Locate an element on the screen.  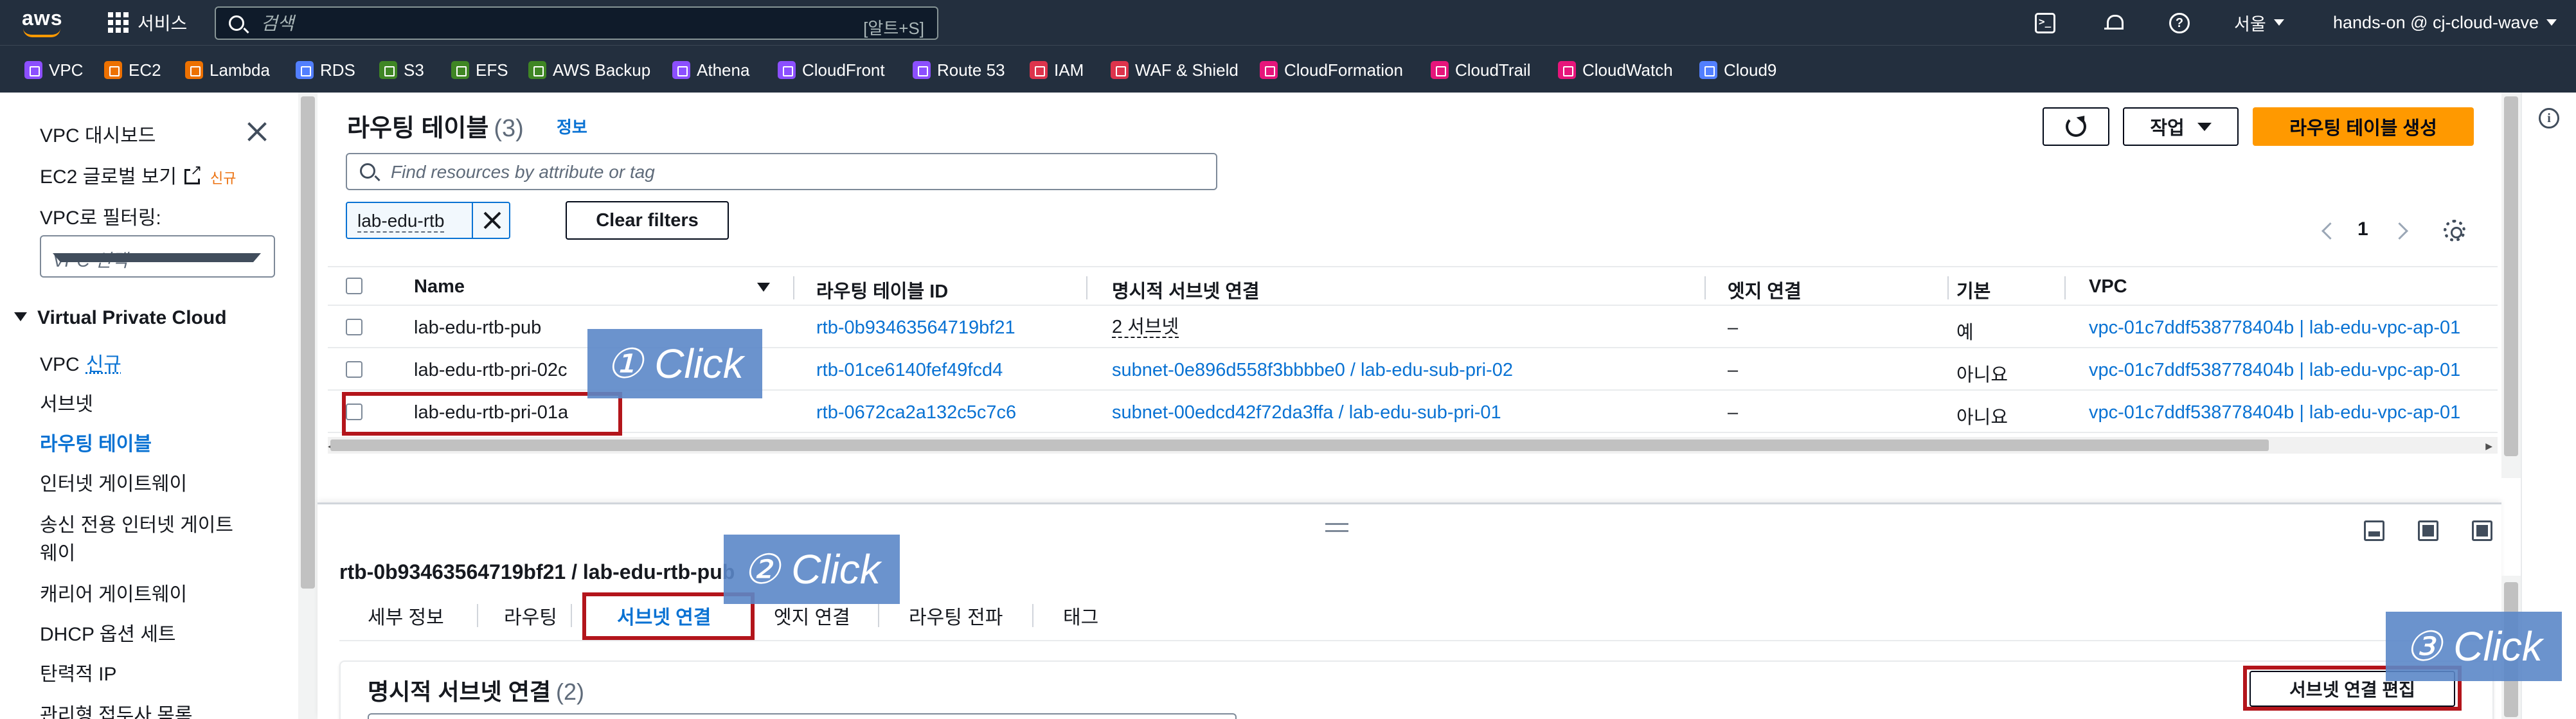
gear-icon is located at coordinates (2454, 231).